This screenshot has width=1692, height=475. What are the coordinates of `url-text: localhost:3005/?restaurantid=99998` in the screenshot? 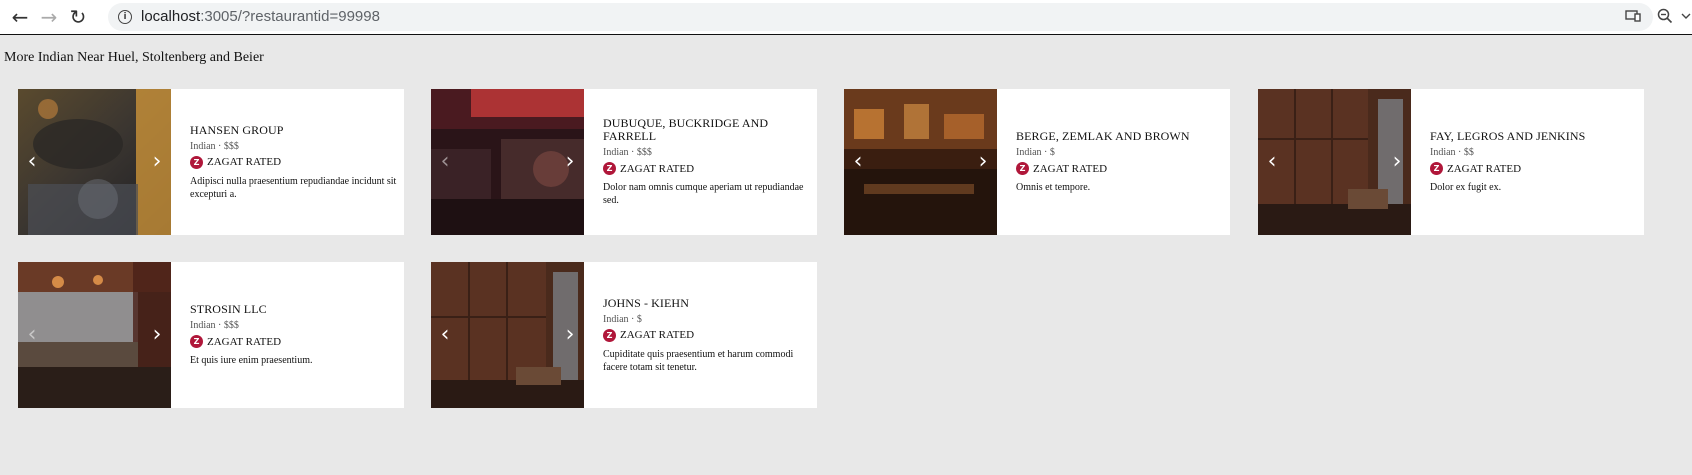 It's located at (260, 16).